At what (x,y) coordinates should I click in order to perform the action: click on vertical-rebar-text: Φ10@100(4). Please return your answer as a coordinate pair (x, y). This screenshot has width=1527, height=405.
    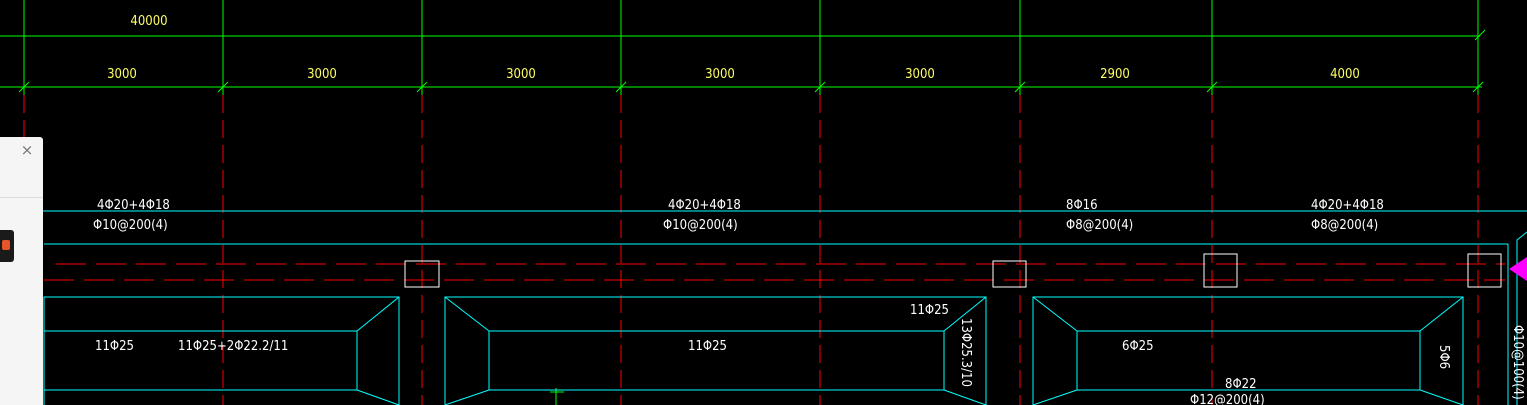
    Looking at the image, I should click on (1517, 362).